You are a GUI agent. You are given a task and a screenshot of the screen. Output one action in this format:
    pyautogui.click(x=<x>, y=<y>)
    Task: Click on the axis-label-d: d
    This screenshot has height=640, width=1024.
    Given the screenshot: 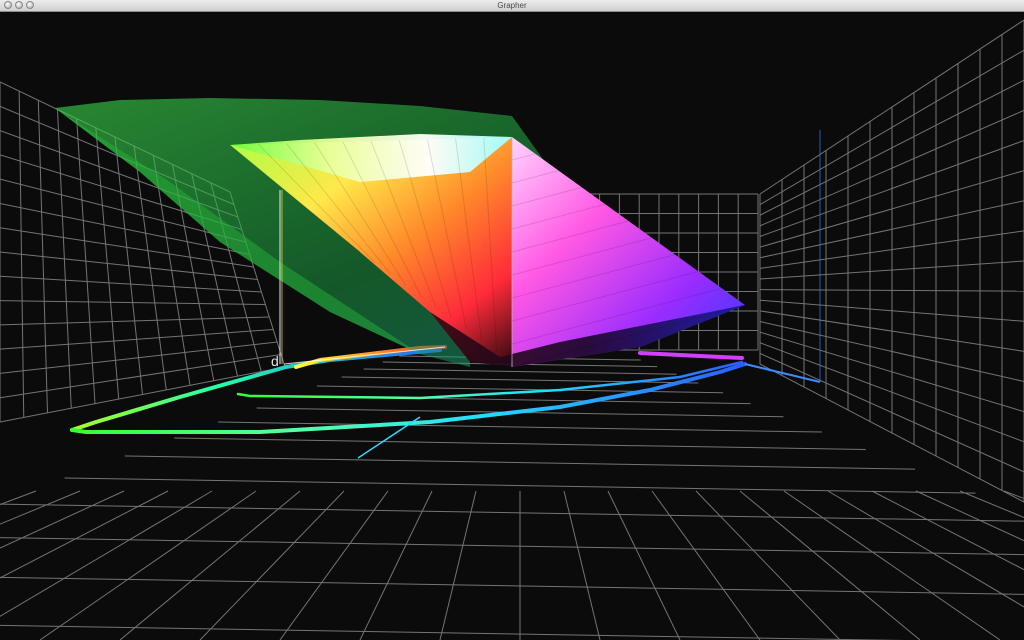 What is the action you would take?
    pyautogui.click(x=275, y=361)
    